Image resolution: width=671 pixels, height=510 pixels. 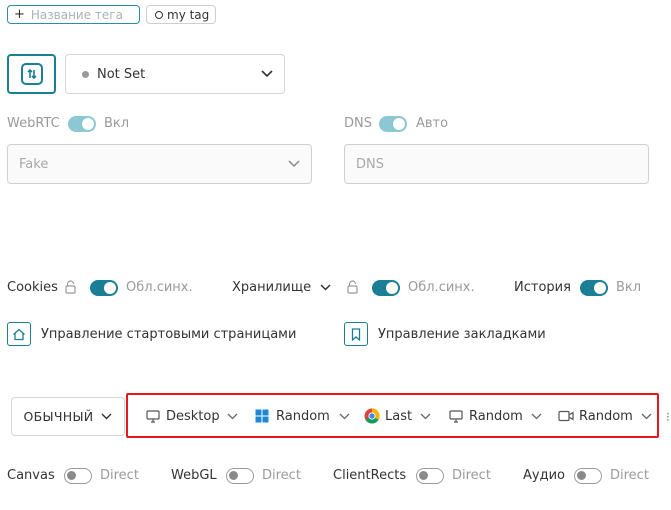 I want to click on webrtc-label: WebRTC, so click(x=33, y=123).